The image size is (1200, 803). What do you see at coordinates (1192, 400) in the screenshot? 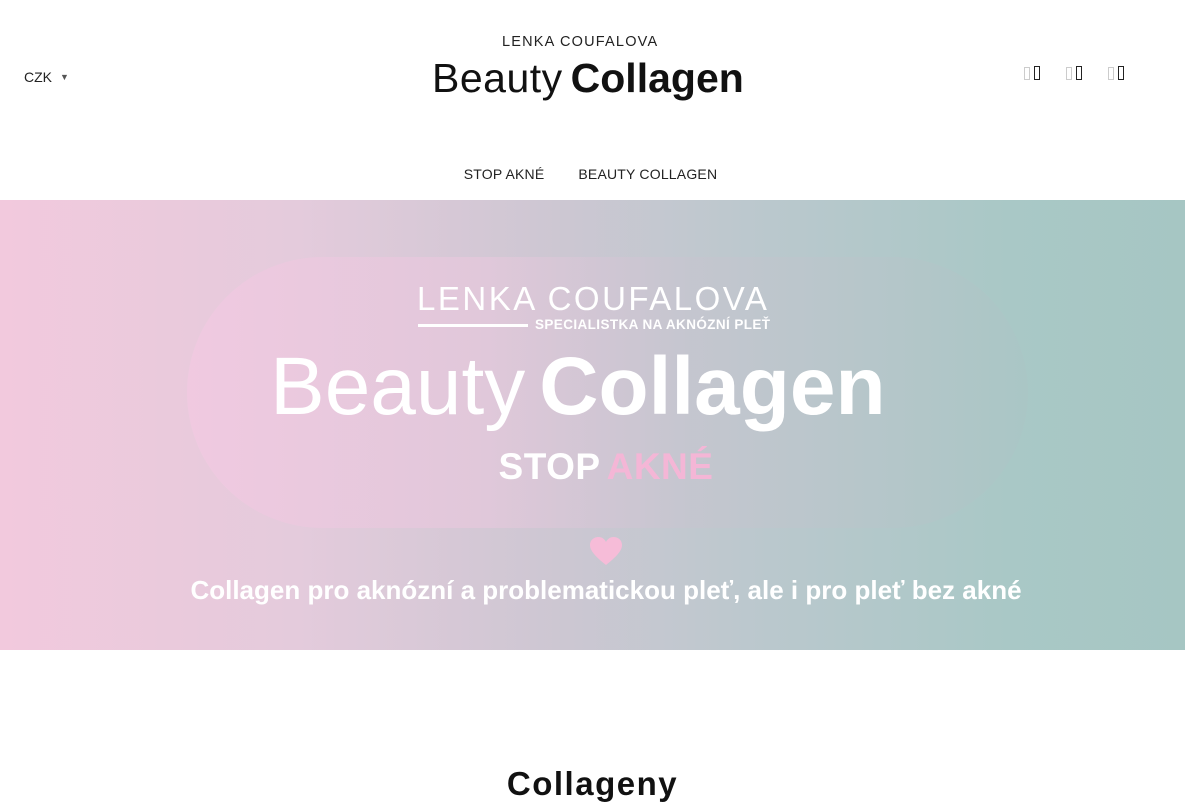
I see `scrollbar` at bounding box center [1192, 400].